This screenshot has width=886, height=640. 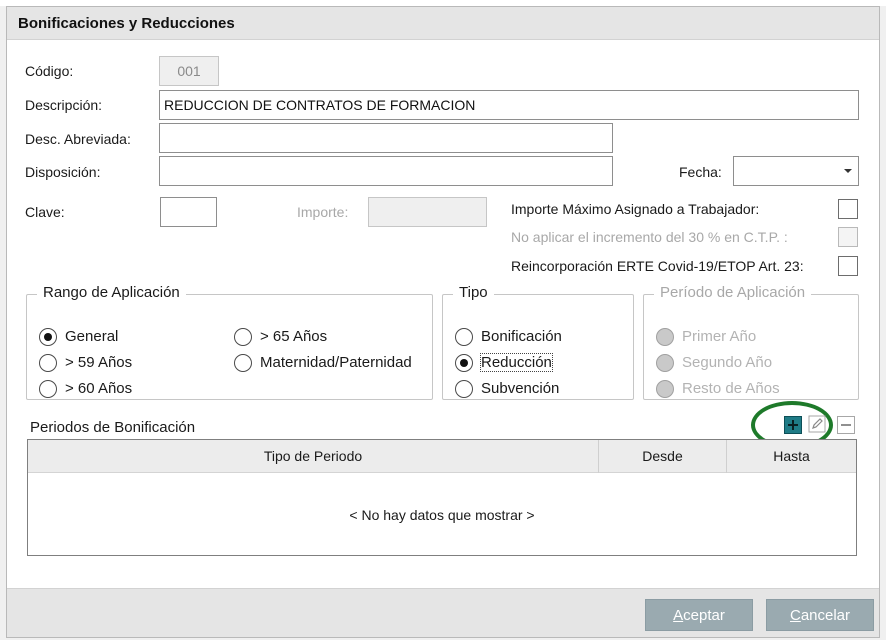 What do you see at coordinates (473, 292) in the screenshot?
I see `tipo-legend: Tipo` at bounding box center [473, 292].